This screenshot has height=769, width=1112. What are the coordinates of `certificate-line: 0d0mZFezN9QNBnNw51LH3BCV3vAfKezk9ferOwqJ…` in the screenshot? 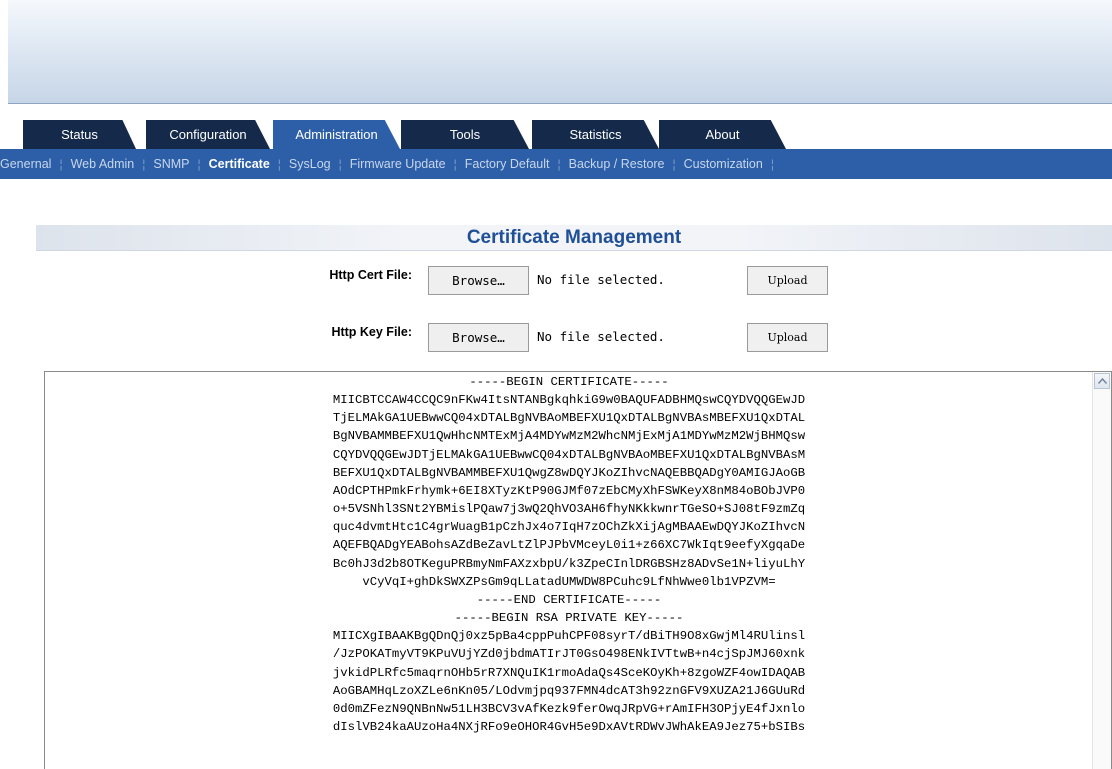 It's located at (569, 708).